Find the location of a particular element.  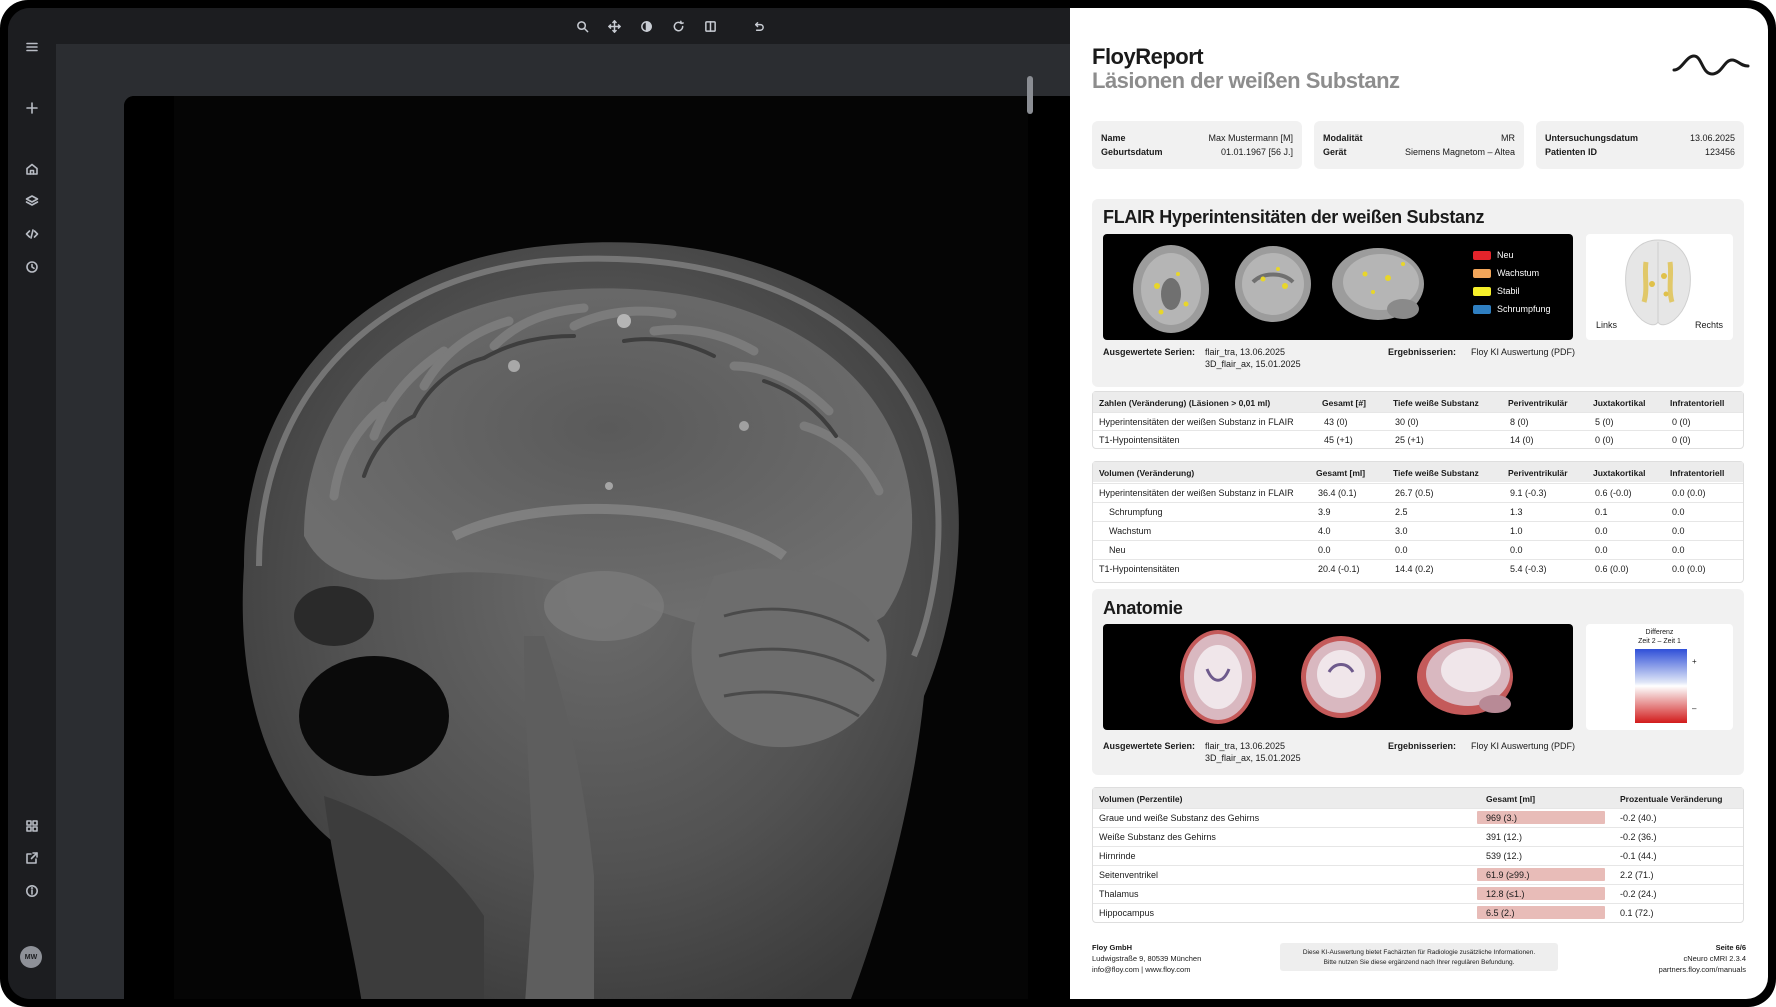

flair-series-label: Ausgewertete Serien: is located at coordinates (1149, 352).